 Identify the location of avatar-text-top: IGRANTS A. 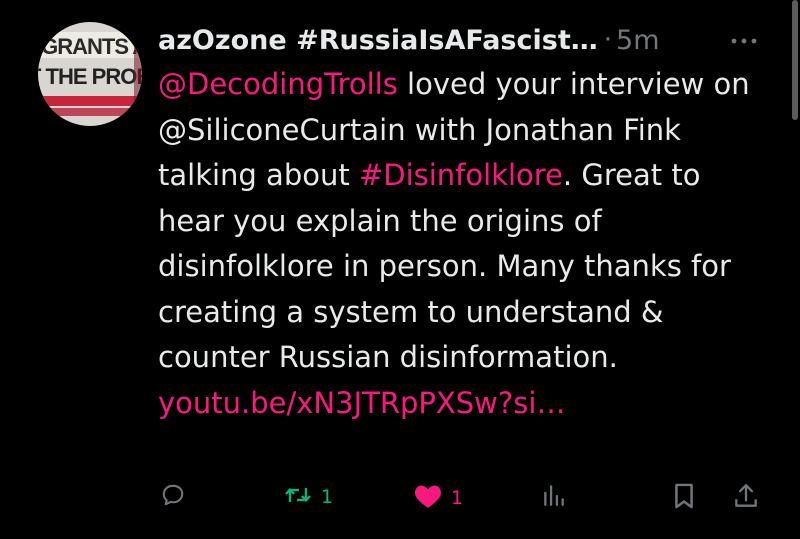
(90, 46).